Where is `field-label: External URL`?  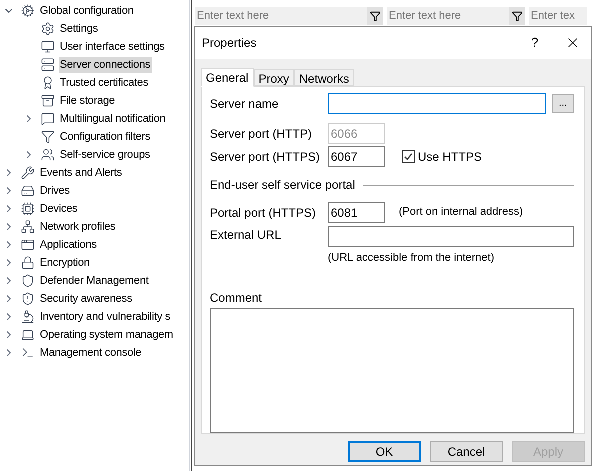 field-label: External URL is located at coordinates (246, 235).